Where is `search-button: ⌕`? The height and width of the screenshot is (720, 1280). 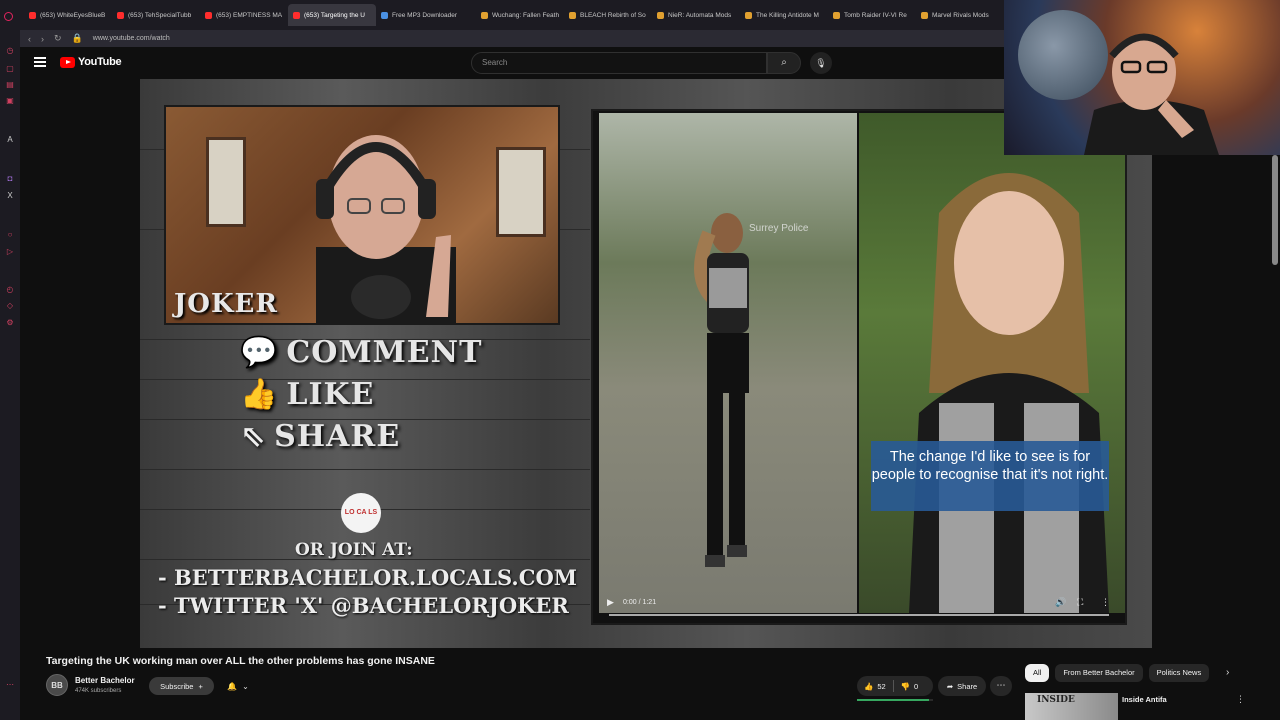 search-button: ⌕ is located at coordinates (784, 63).